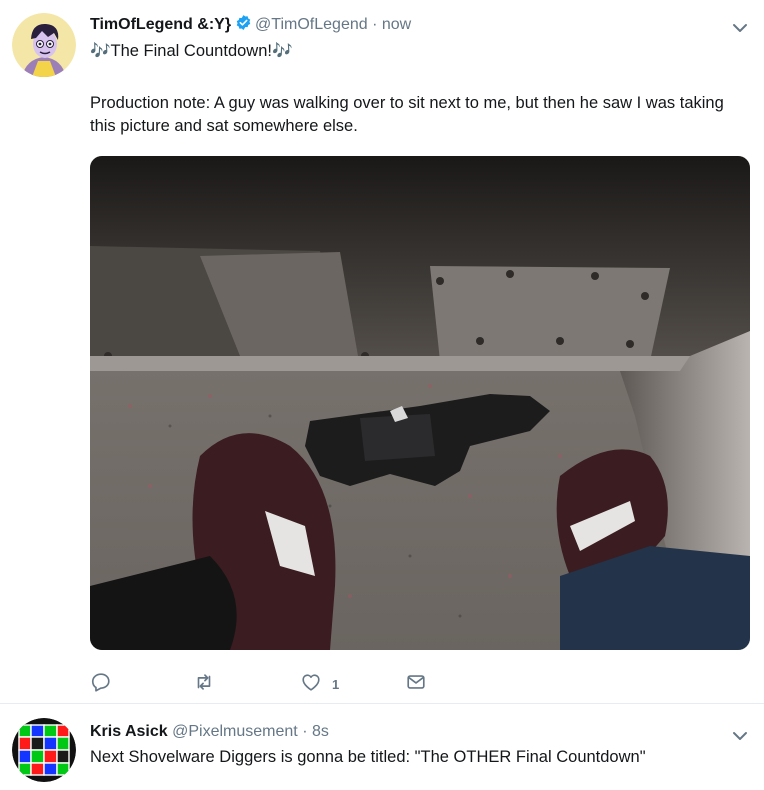 This screenshot has height=790, width=764. I want to click on reply-icon, so click(101, 684).